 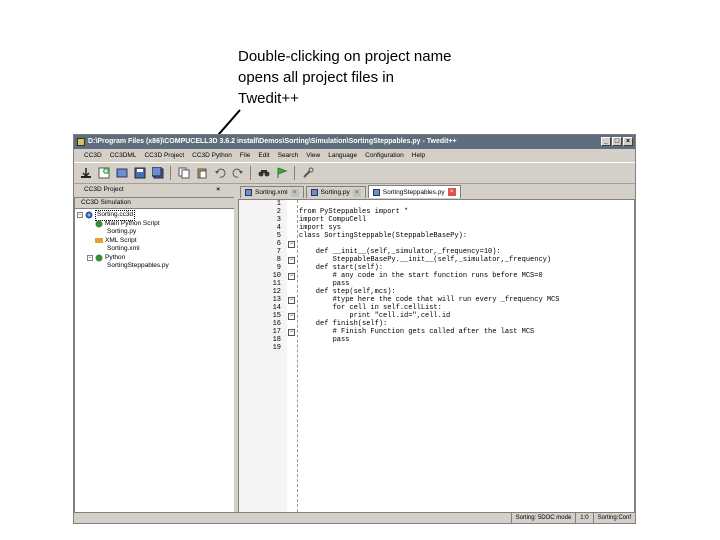 I want to click on status-config: Sorting:Conf, so click(x=613, y=518).